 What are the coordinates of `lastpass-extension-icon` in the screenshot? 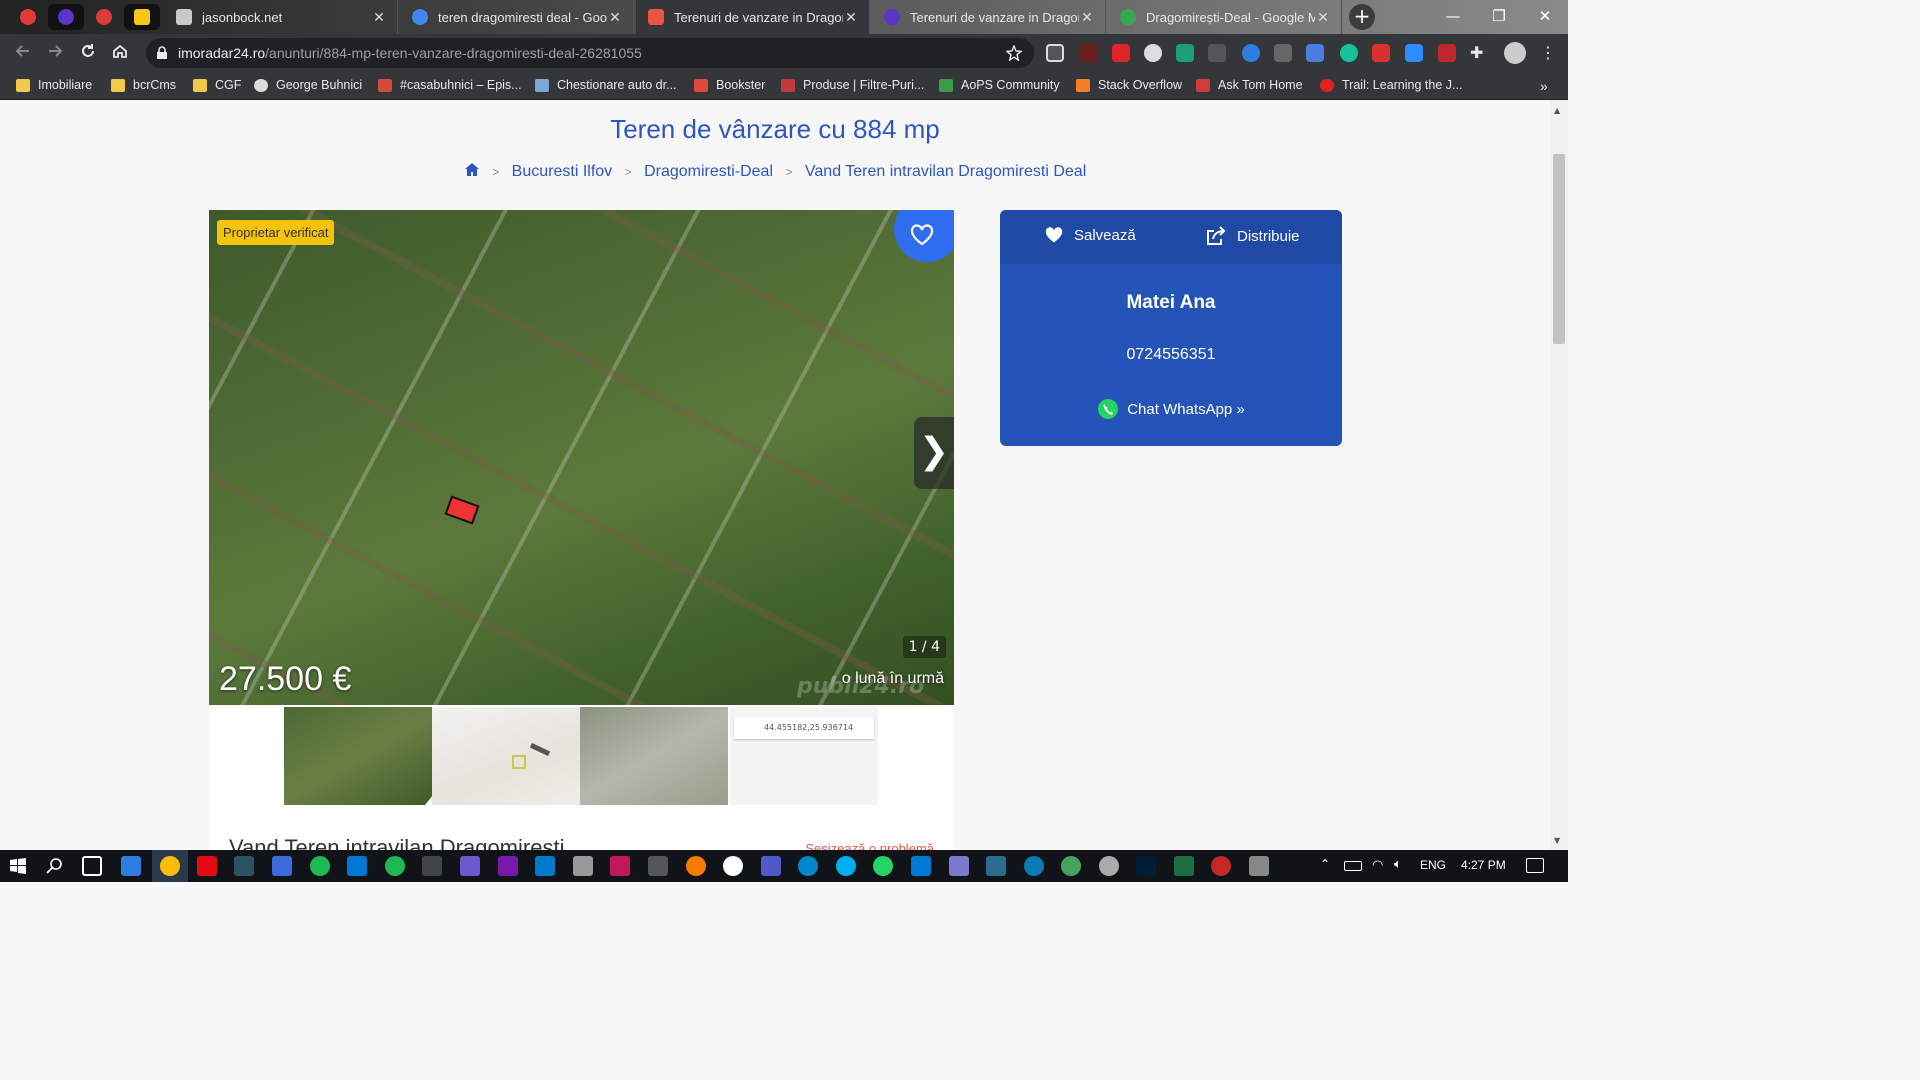 It's located at (1447, 53).